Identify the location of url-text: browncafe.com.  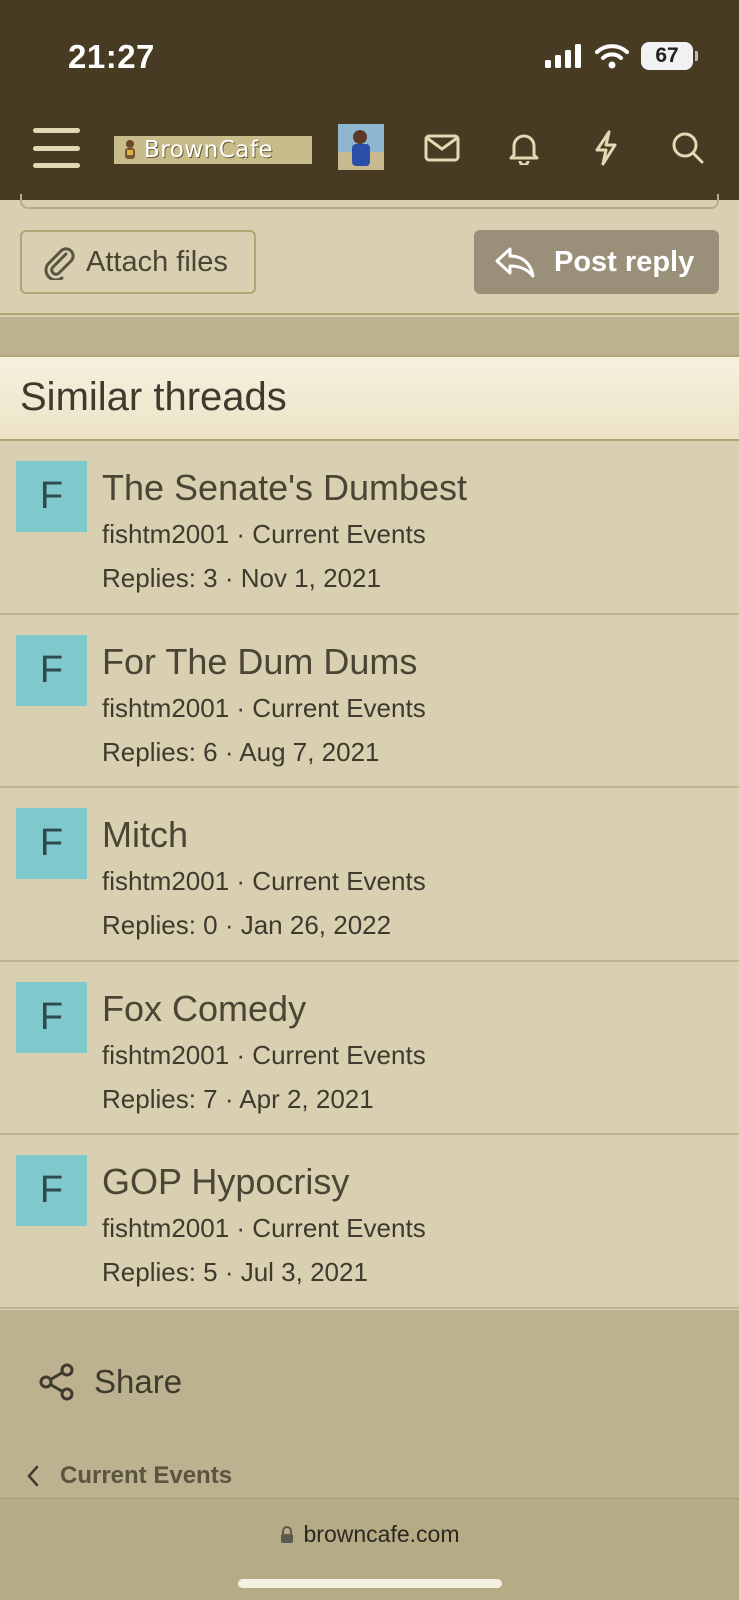
(381, 1534).